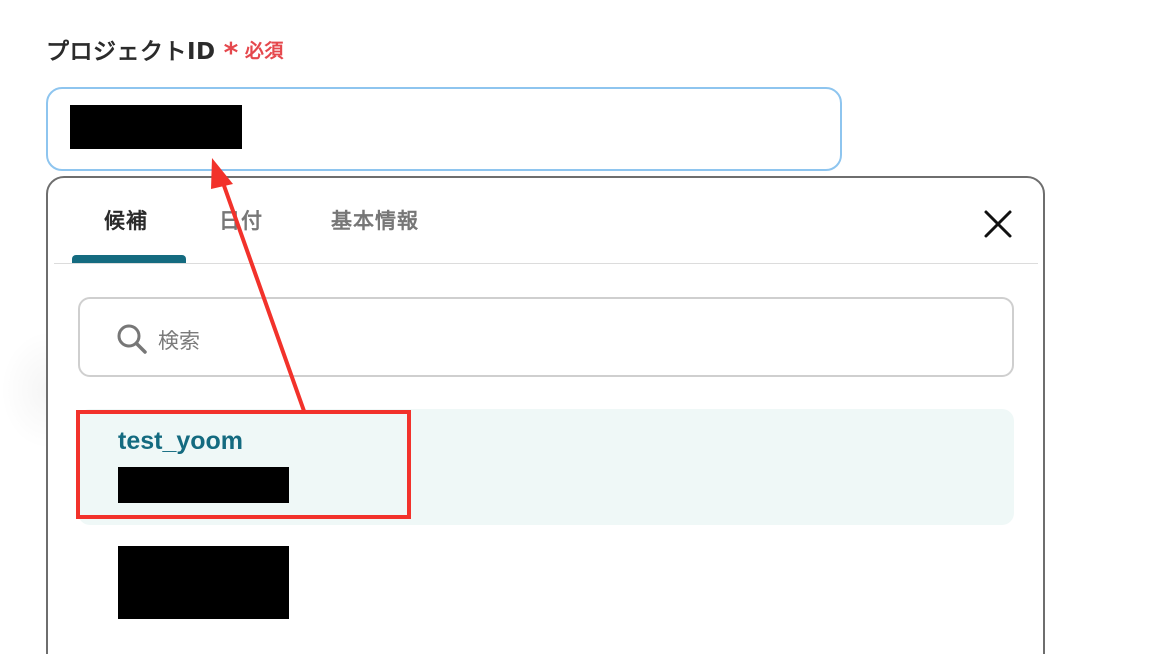 This screenshot has width=1168, height=654. What do you see at coordinates (156, 127) in the screenshot?
I see `redacted-value` at bounding box center [156, 127].